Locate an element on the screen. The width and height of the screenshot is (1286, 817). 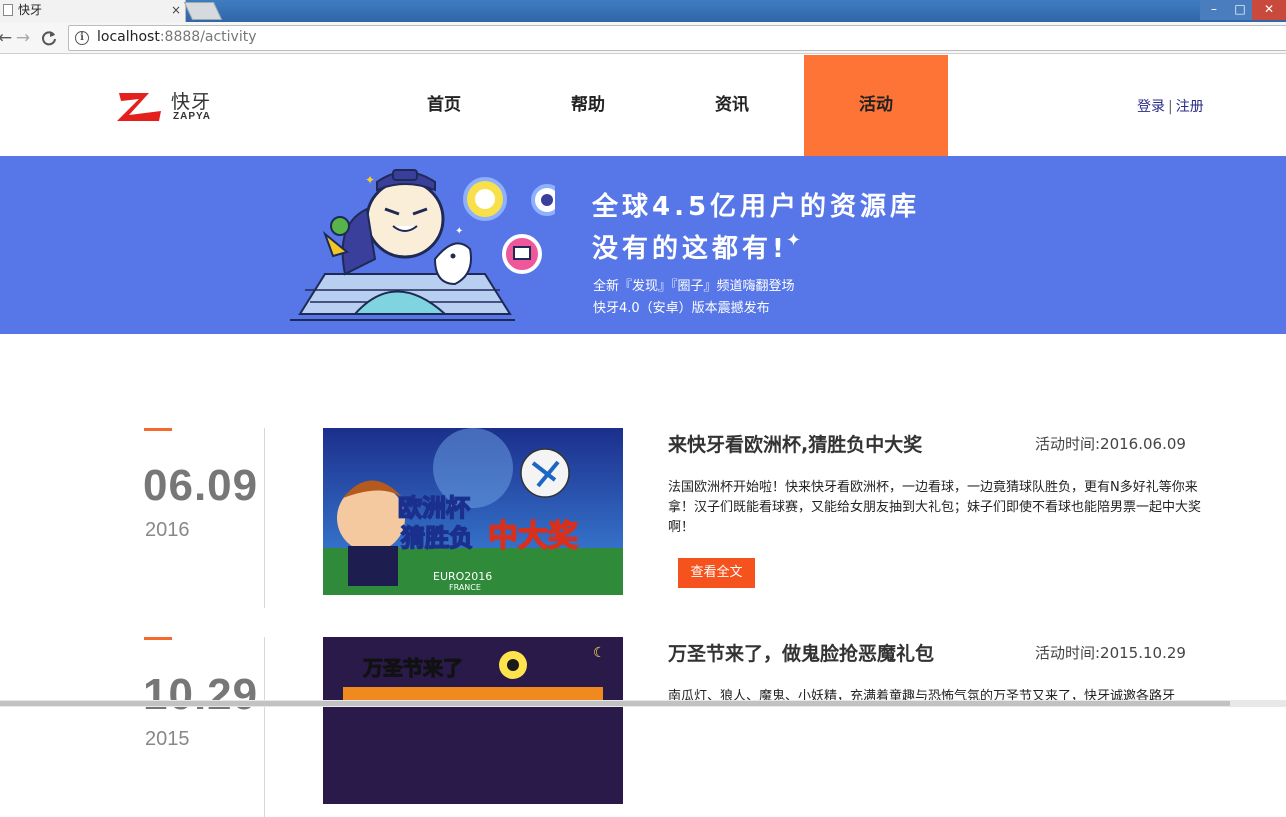
logo-chinese: 快牙 is located at coordinates (191, 102).